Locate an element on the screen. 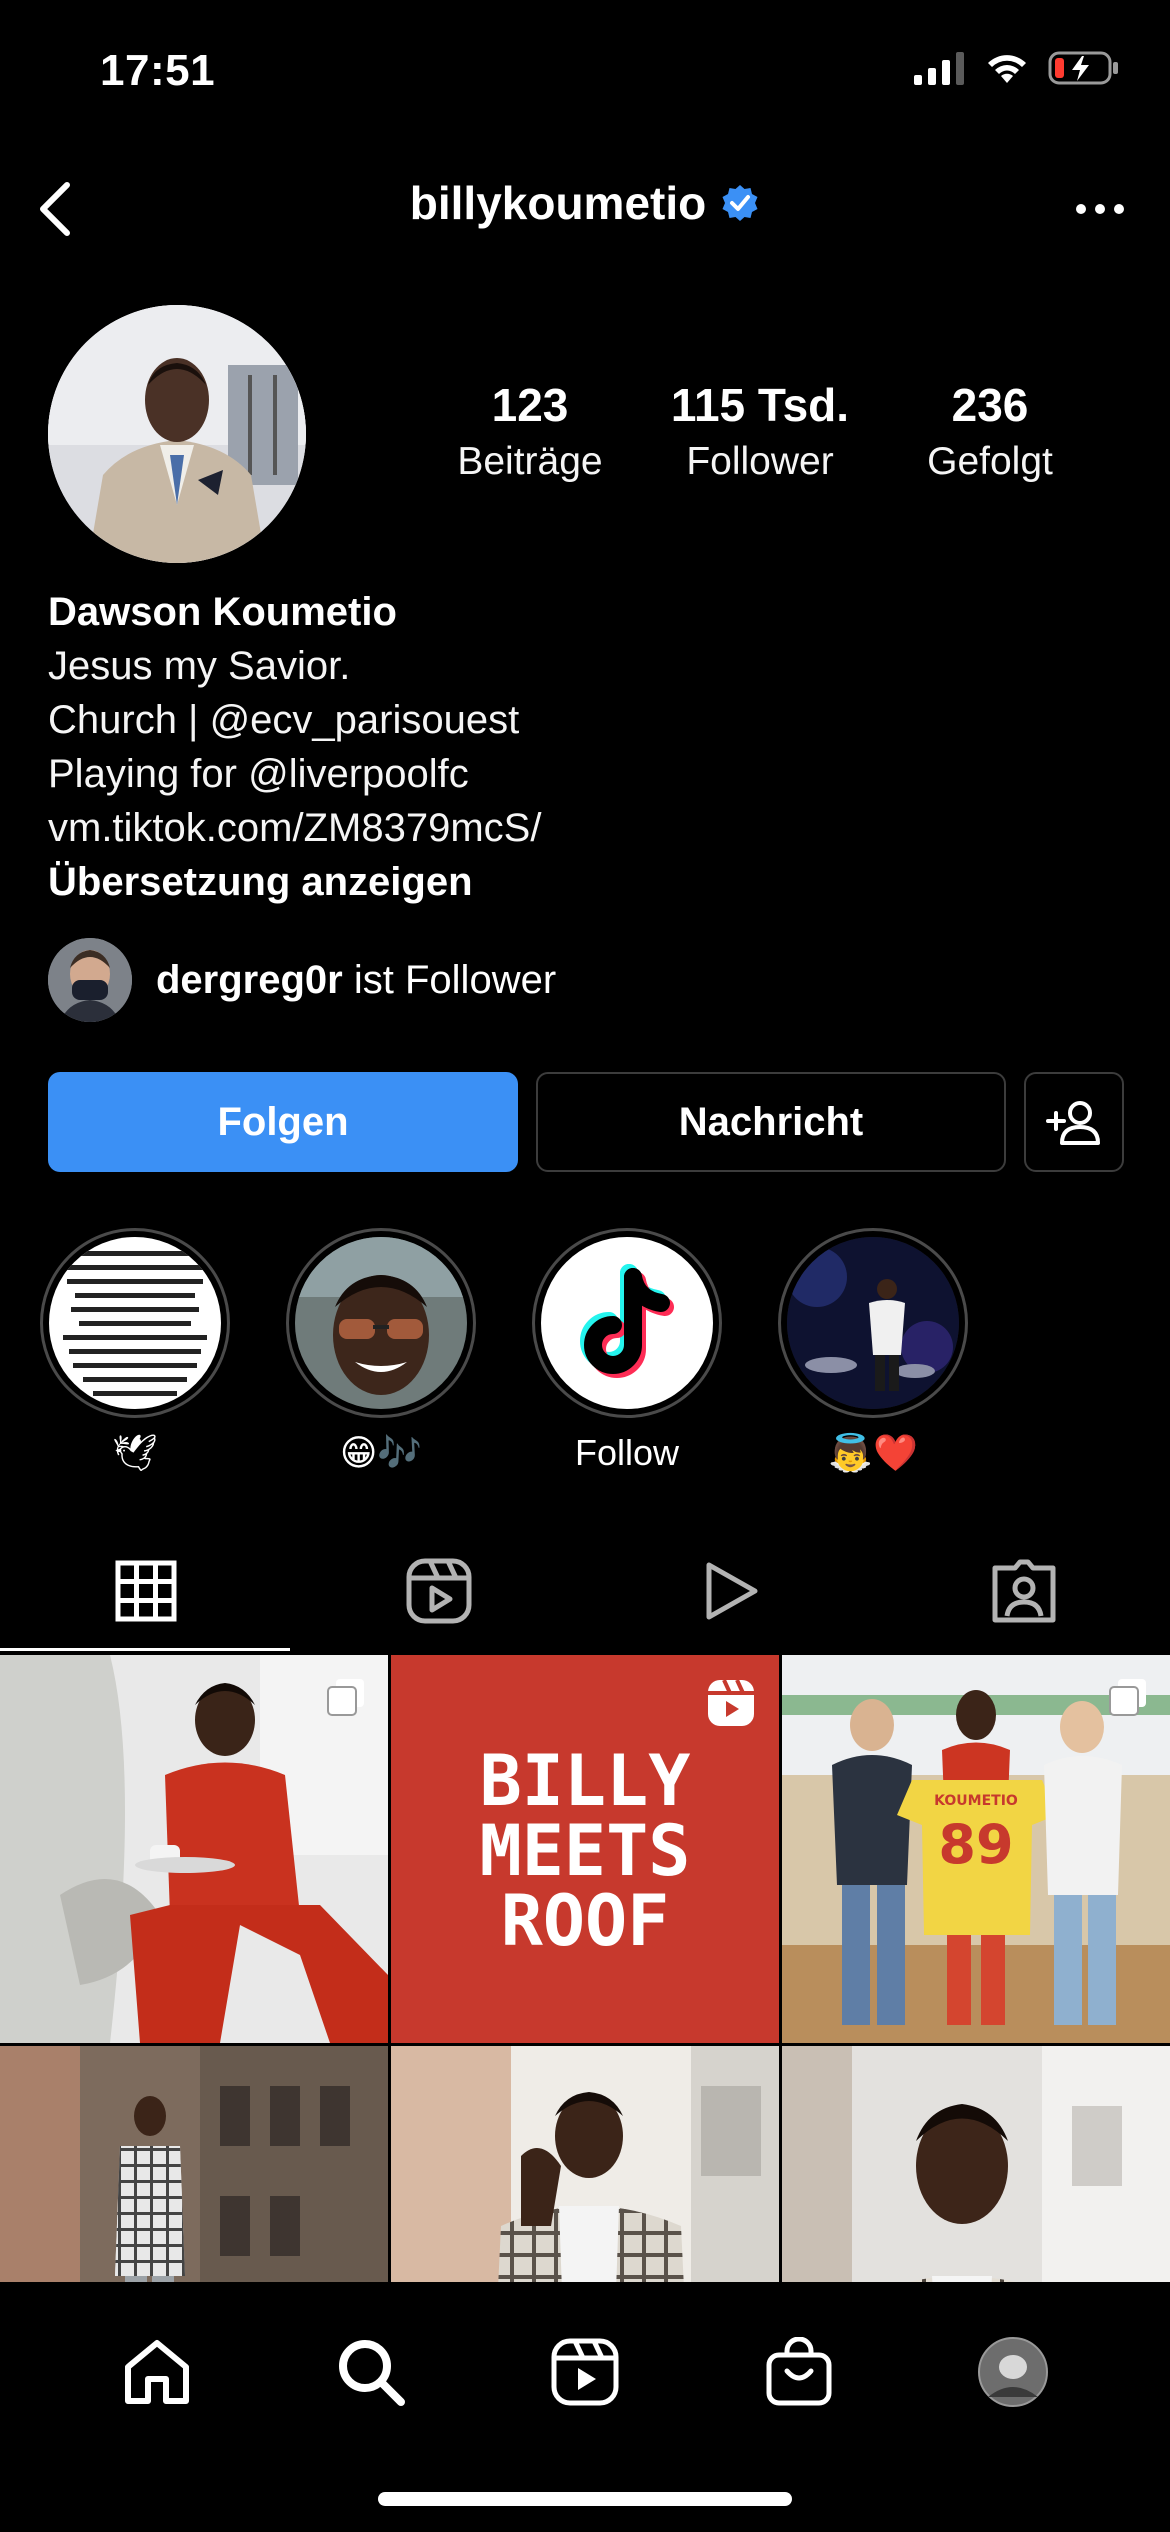 This screenshot has height=2532, width=1170. status-icons is located at coordinates (1016, 68).